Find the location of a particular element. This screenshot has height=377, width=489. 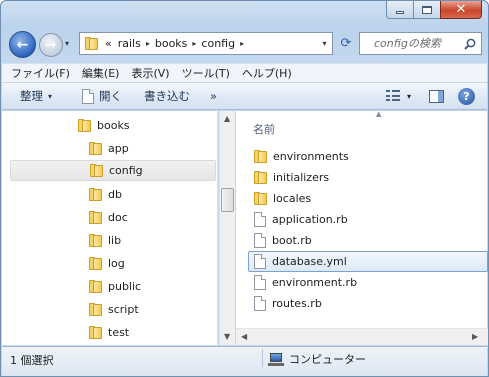

breadcrumb-books: books is located at coordinates (171, 43).